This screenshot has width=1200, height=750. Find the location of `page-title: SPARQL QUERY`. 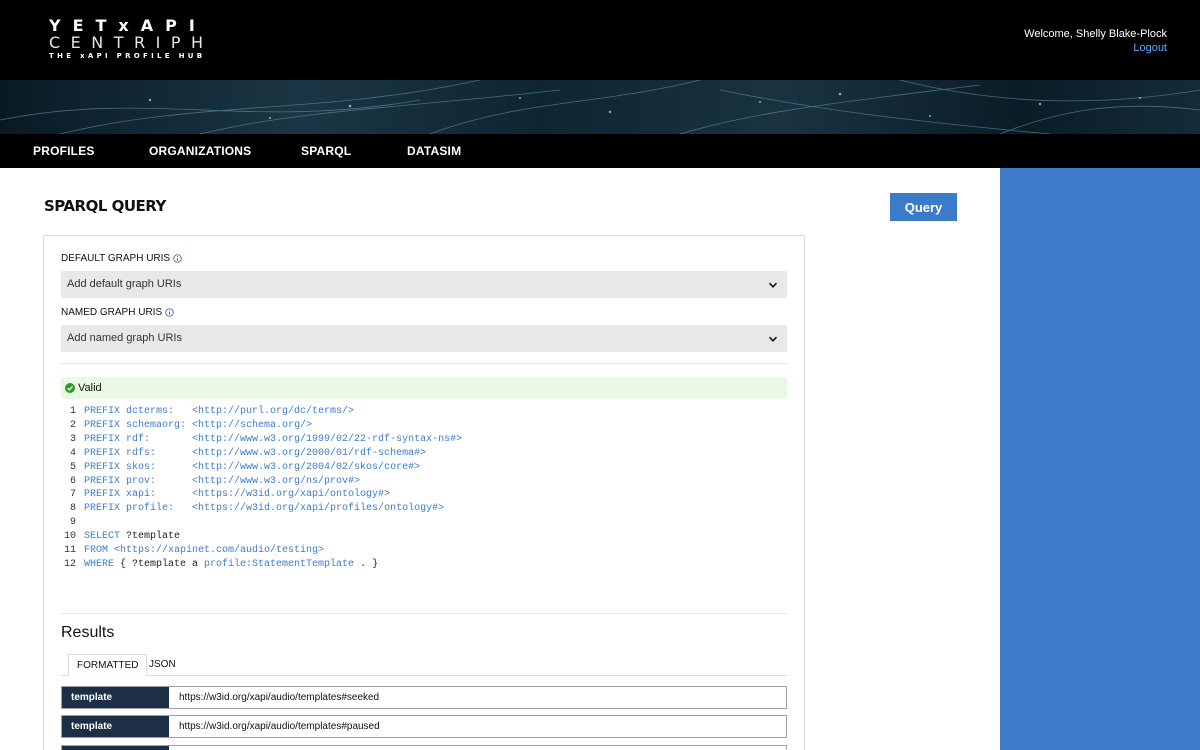

page-title: SPARQL QUERY is located at coordinates (105, 206).